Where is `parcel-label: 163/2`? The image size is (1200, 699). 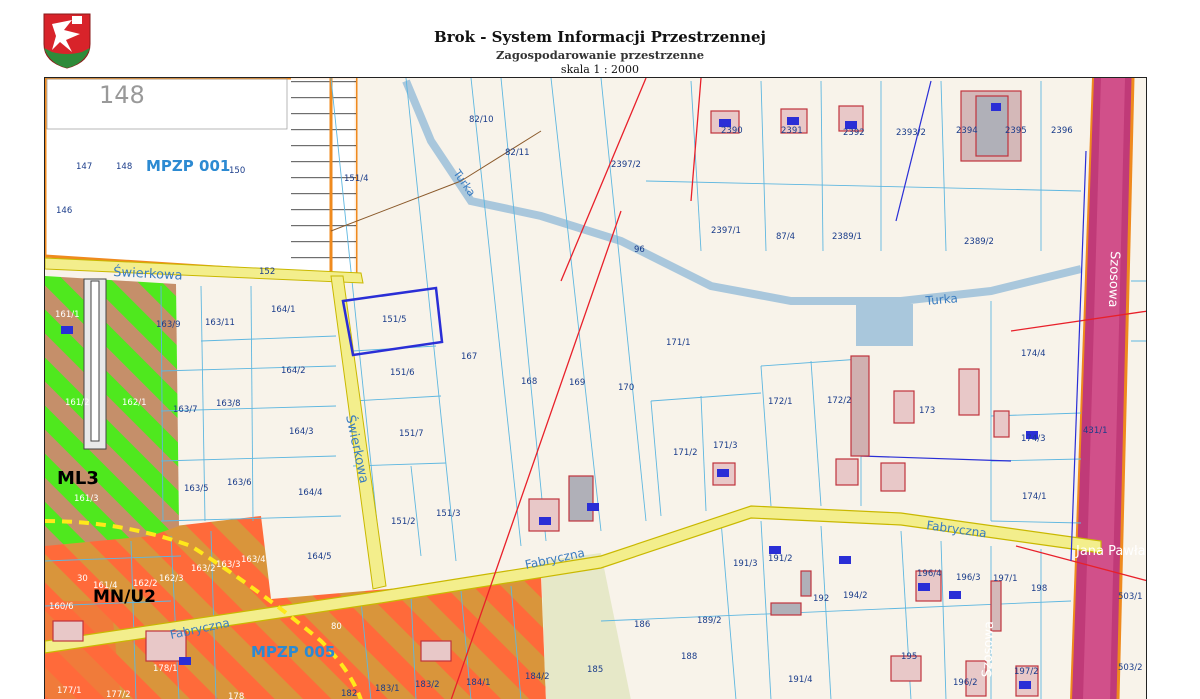 parcel-label: 163/2 is located at coordinates (203, 569).